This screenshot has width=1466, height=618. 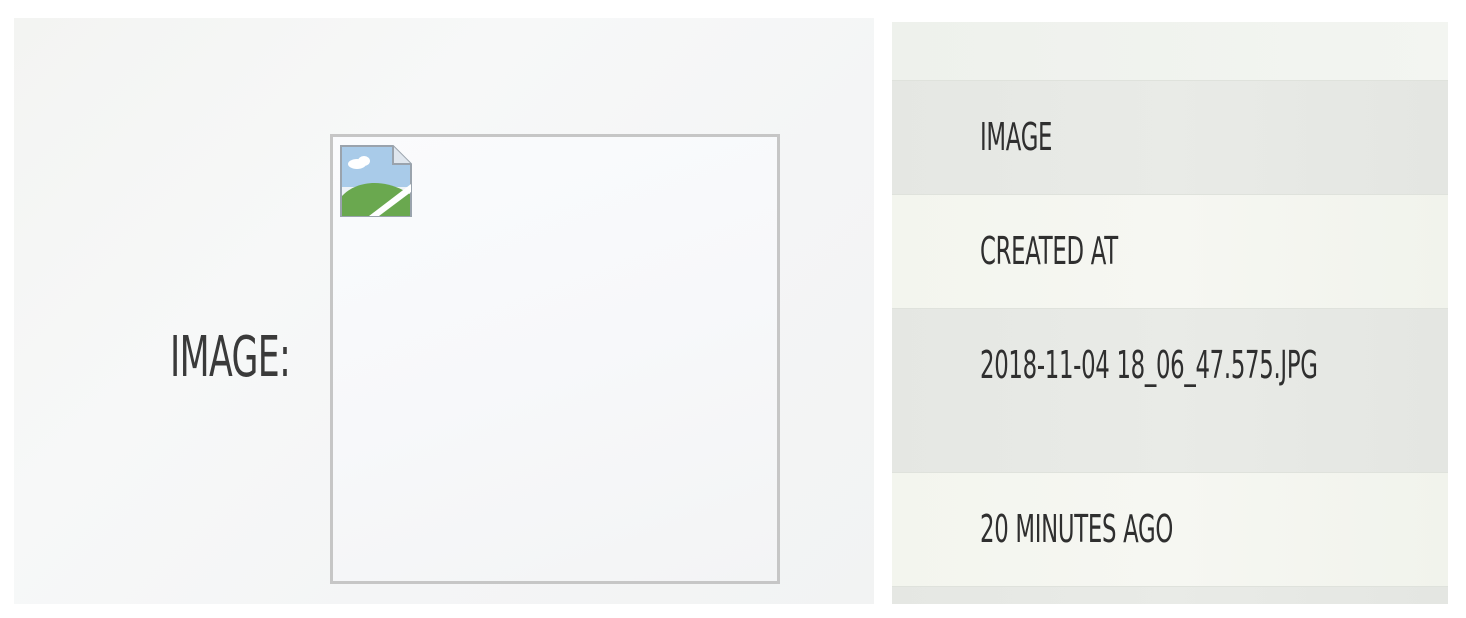 I want to click on details-row-created-time: 20 MINUTES AGO, so click(x=1170, y=529).